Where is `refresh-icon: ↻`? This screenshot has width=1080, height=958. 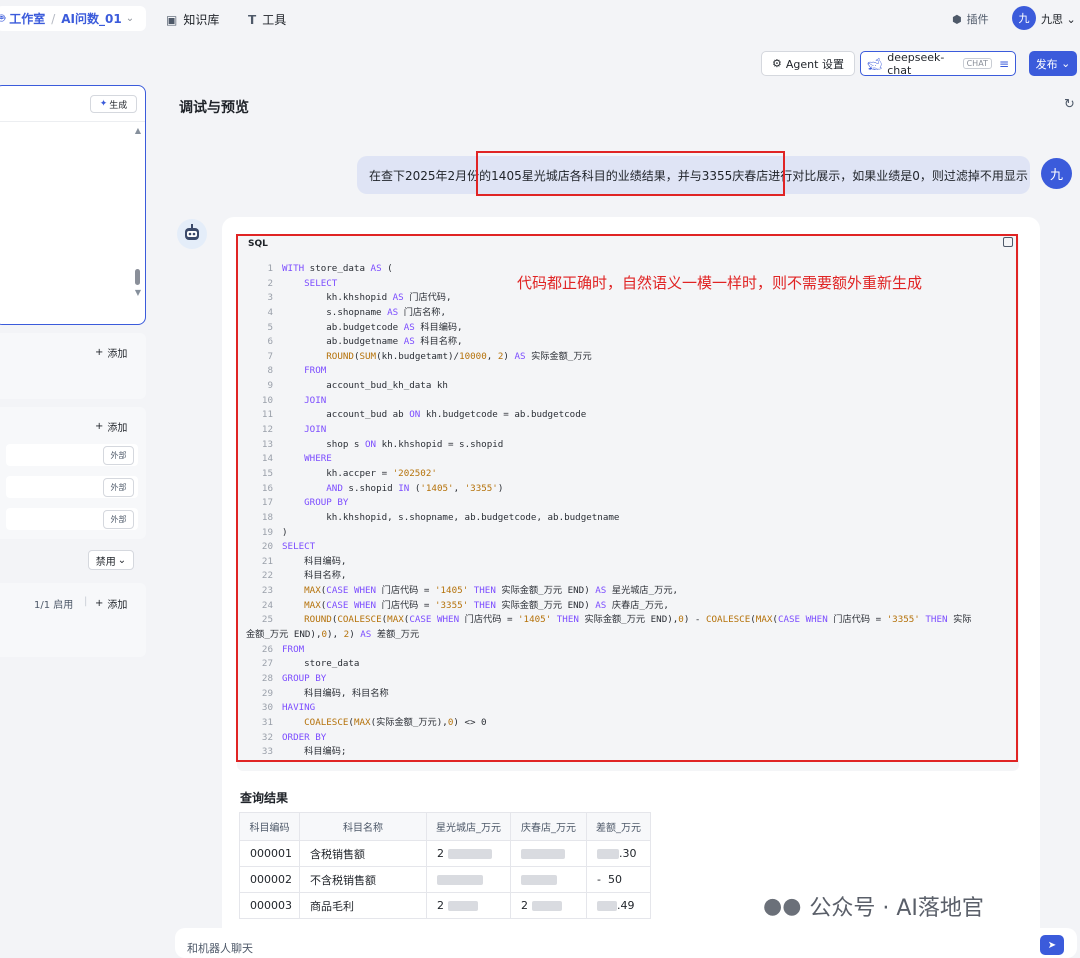
refresh-icon: ↻ is located at coordinates (1069, 104).